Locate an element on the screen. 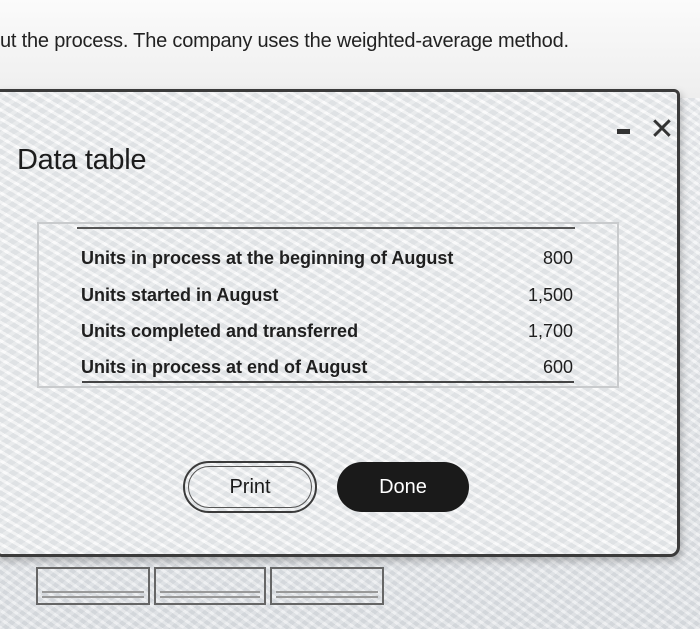  row-label: Units completed and transferred is located at coordinates (220, 331).